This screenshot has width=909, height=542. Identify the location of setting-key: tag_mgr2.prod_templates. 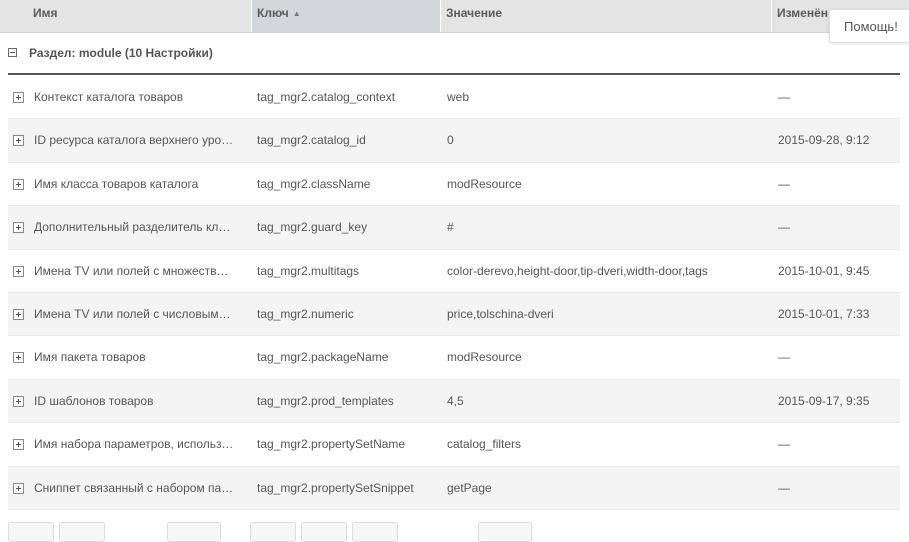
(325, 400).